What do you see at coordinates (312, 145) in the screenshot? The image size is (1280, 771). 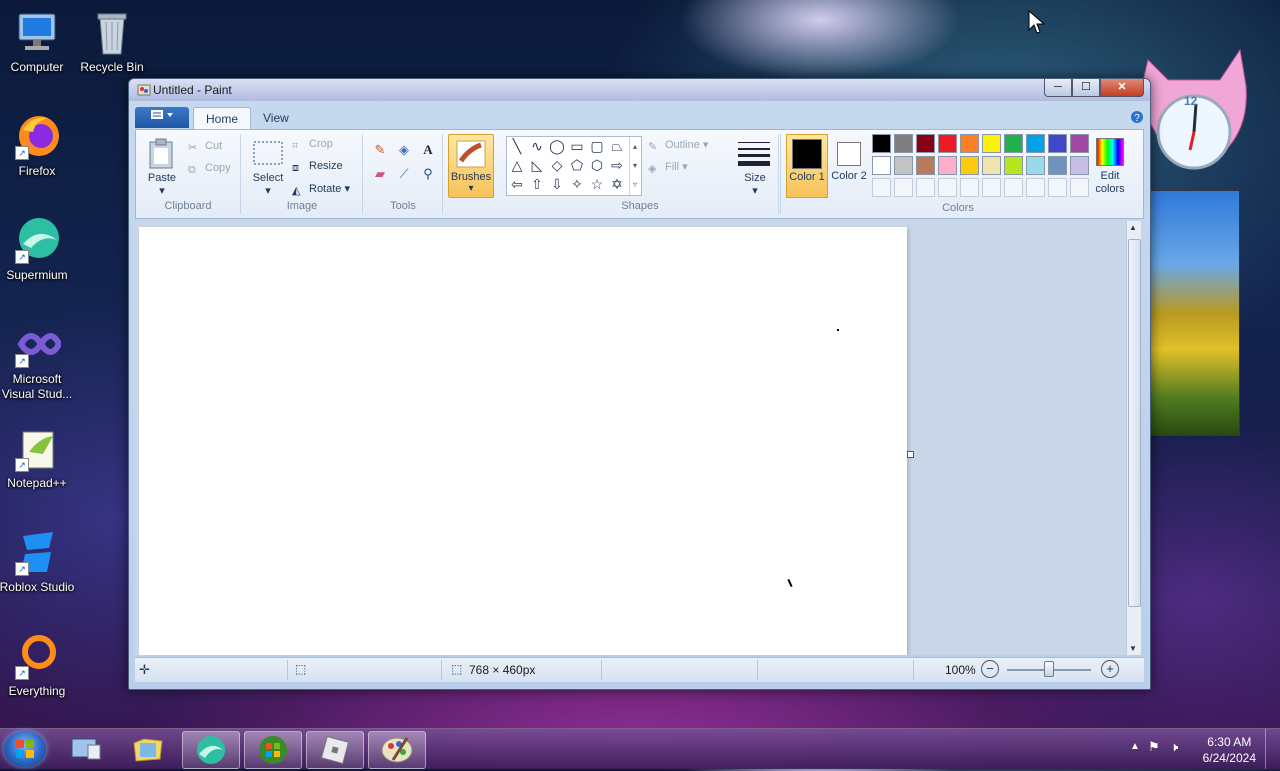 I see `crop-button: ⌗ Crop` at bounding box center [312, 145].